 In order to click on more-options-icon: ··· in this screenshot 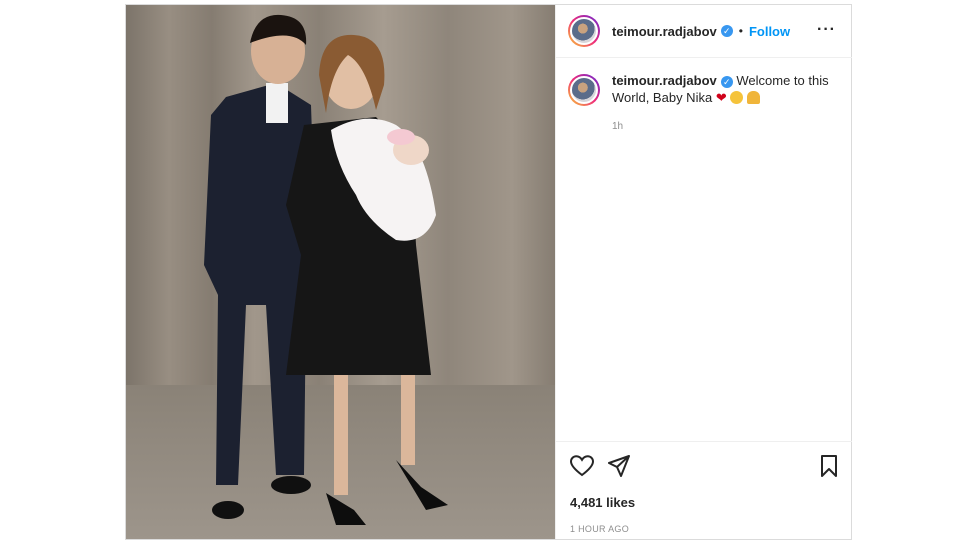, I will do `click(826, 30)`.